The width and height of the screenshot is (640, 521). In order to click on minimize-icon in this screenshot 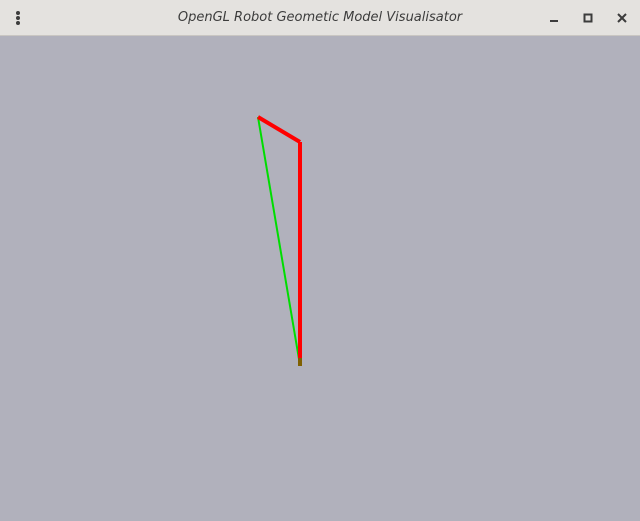, I will do `click(554, 21)`.